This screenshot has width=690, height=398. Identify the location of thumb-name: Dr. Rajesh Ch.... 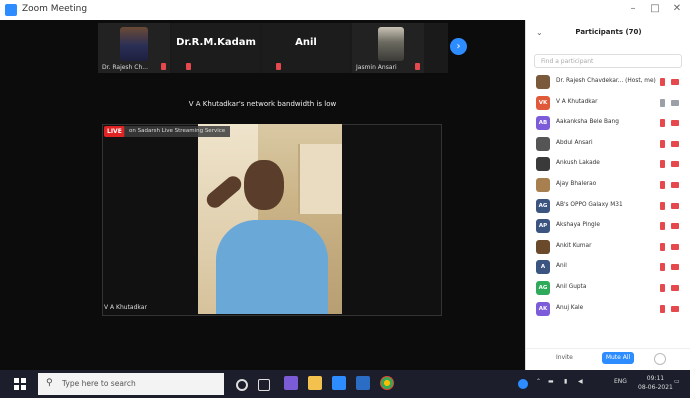
(125, 67).